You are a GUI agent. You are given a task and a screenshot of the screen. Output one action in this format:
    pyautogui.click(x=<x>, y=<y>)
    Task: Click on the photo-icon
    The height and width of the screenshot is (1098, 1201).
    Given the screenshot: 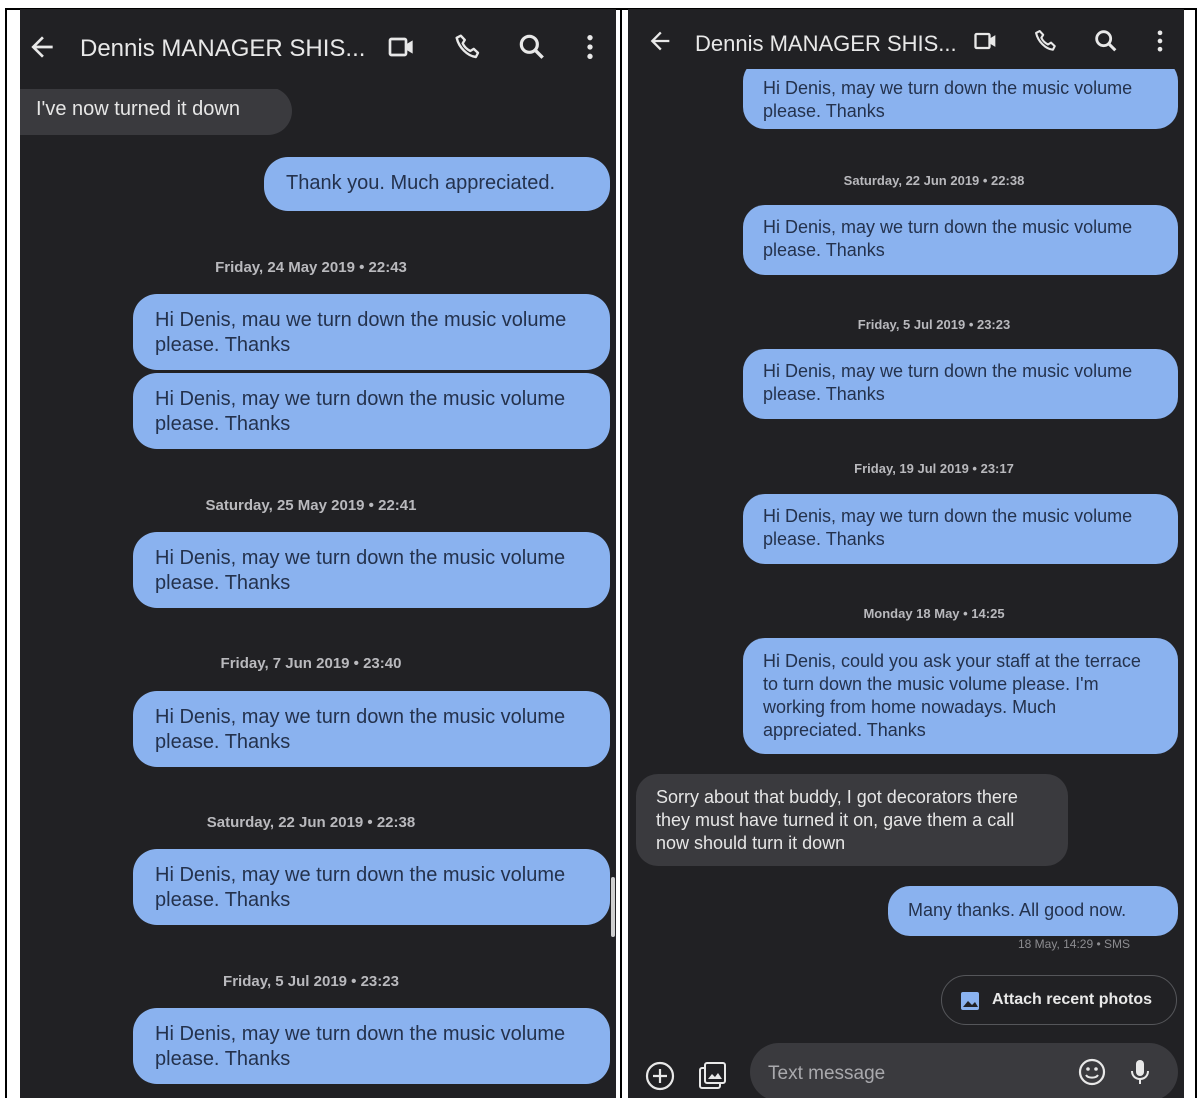 What is the action you would take?
    pyautogui.click(x=970, y=1001)
    